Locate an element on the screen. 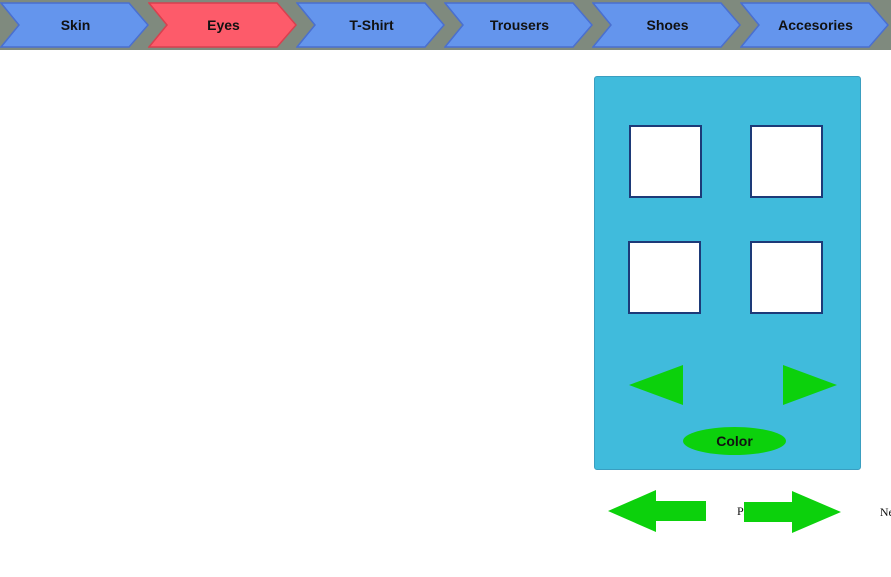  previous-button: Previous is located at coordinates (693, 511).